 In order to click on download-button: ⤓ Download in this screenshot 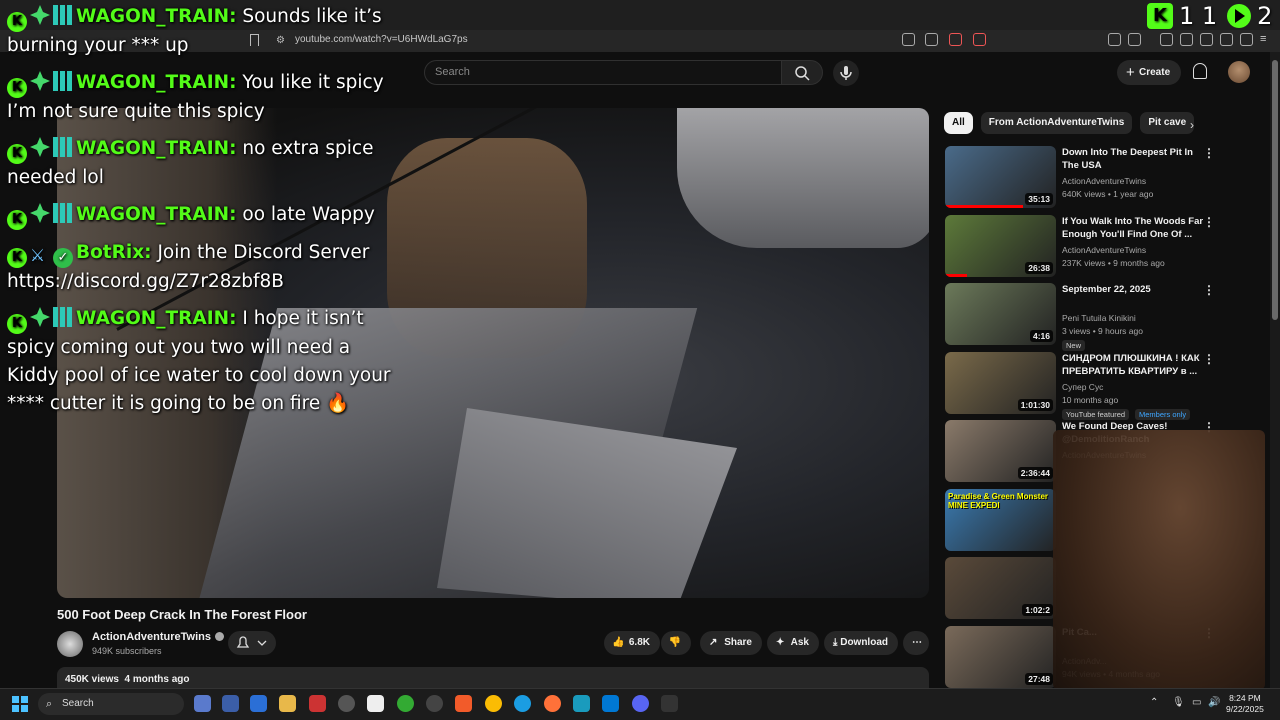, I will do `click(861, 643)`.